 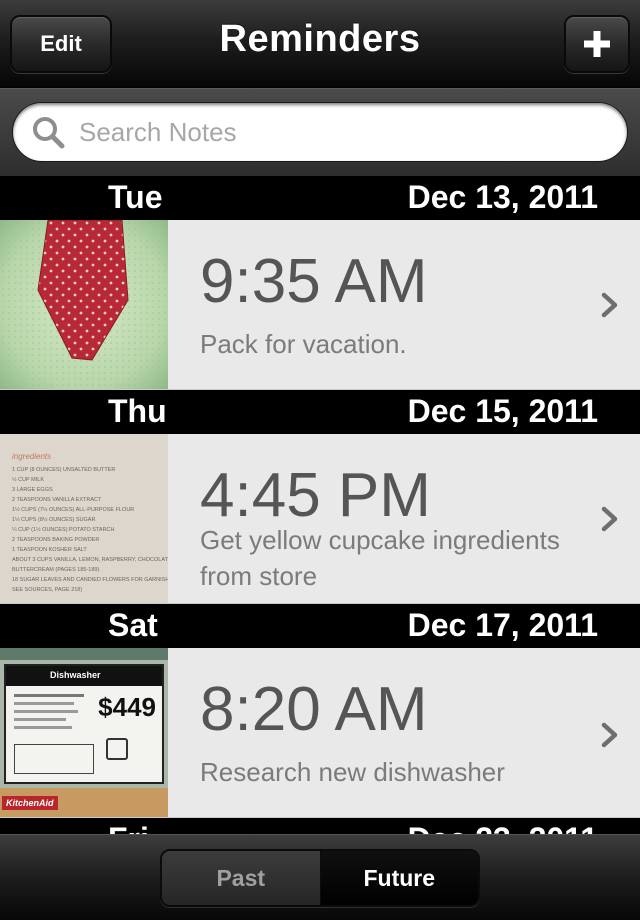 I want to click on section-date: Dec 15, 2011, so click(x=502, y=411).